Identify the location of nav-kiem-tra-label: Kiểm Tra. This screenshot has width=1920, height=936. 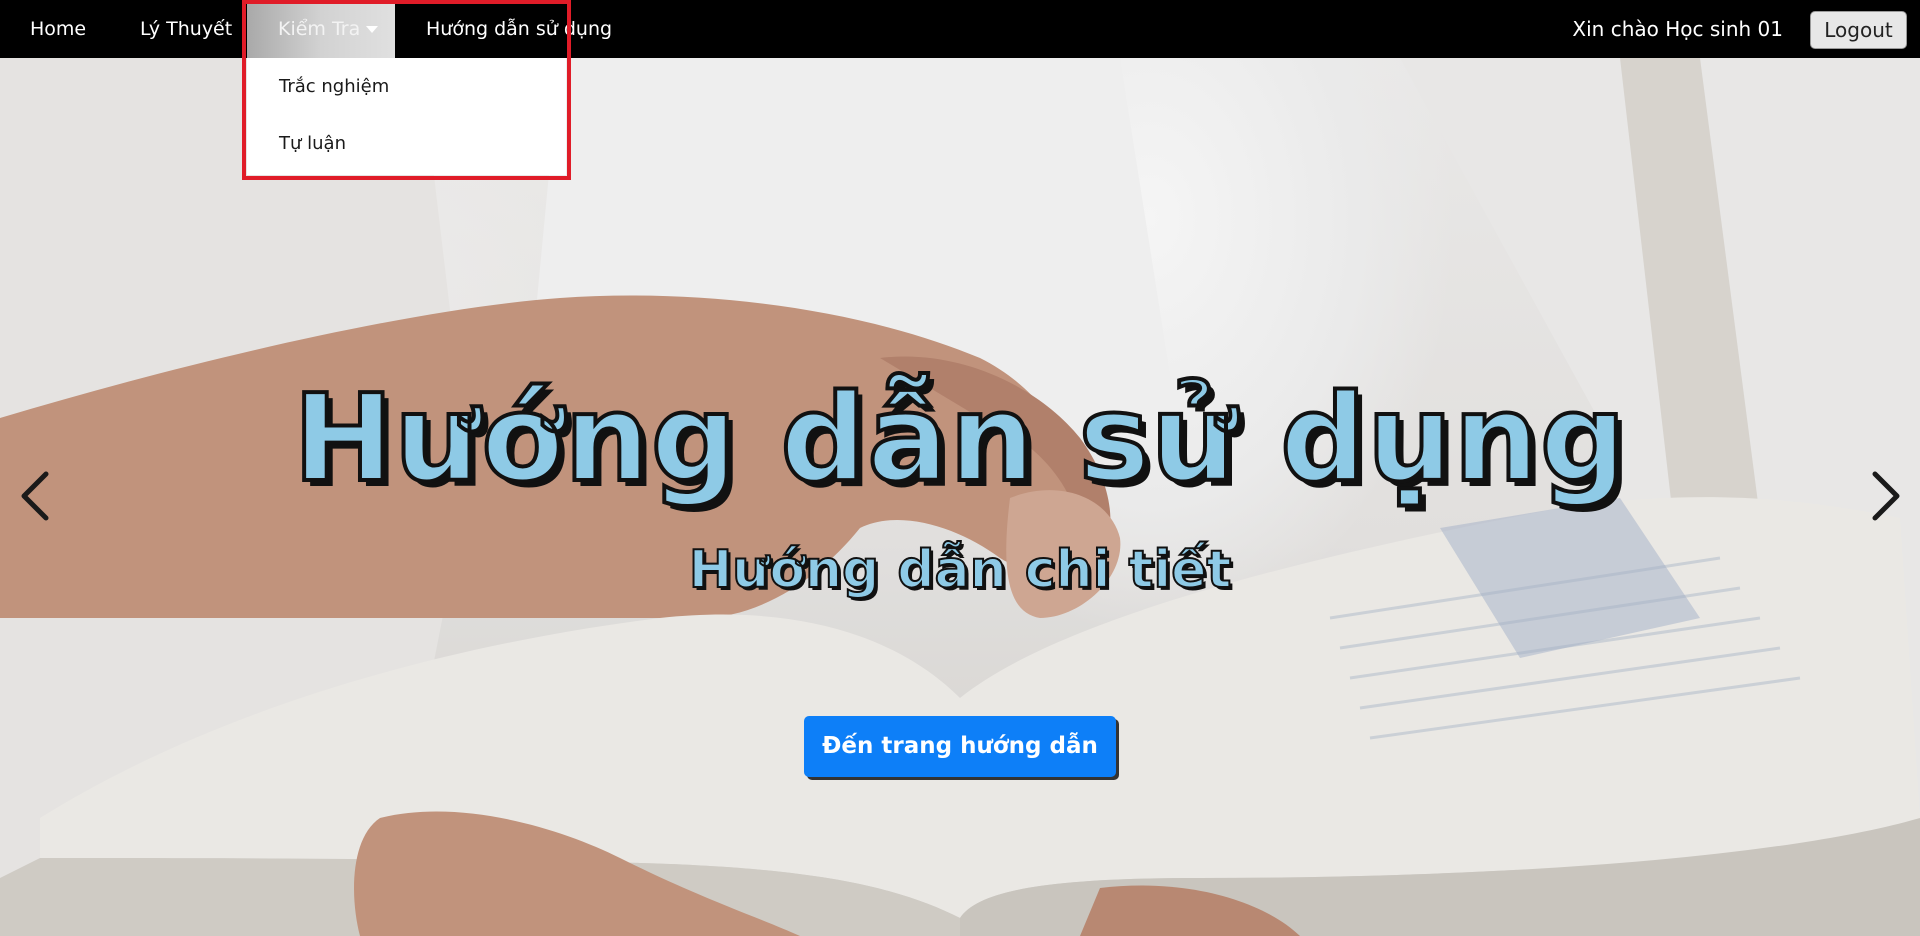
(319, 29).